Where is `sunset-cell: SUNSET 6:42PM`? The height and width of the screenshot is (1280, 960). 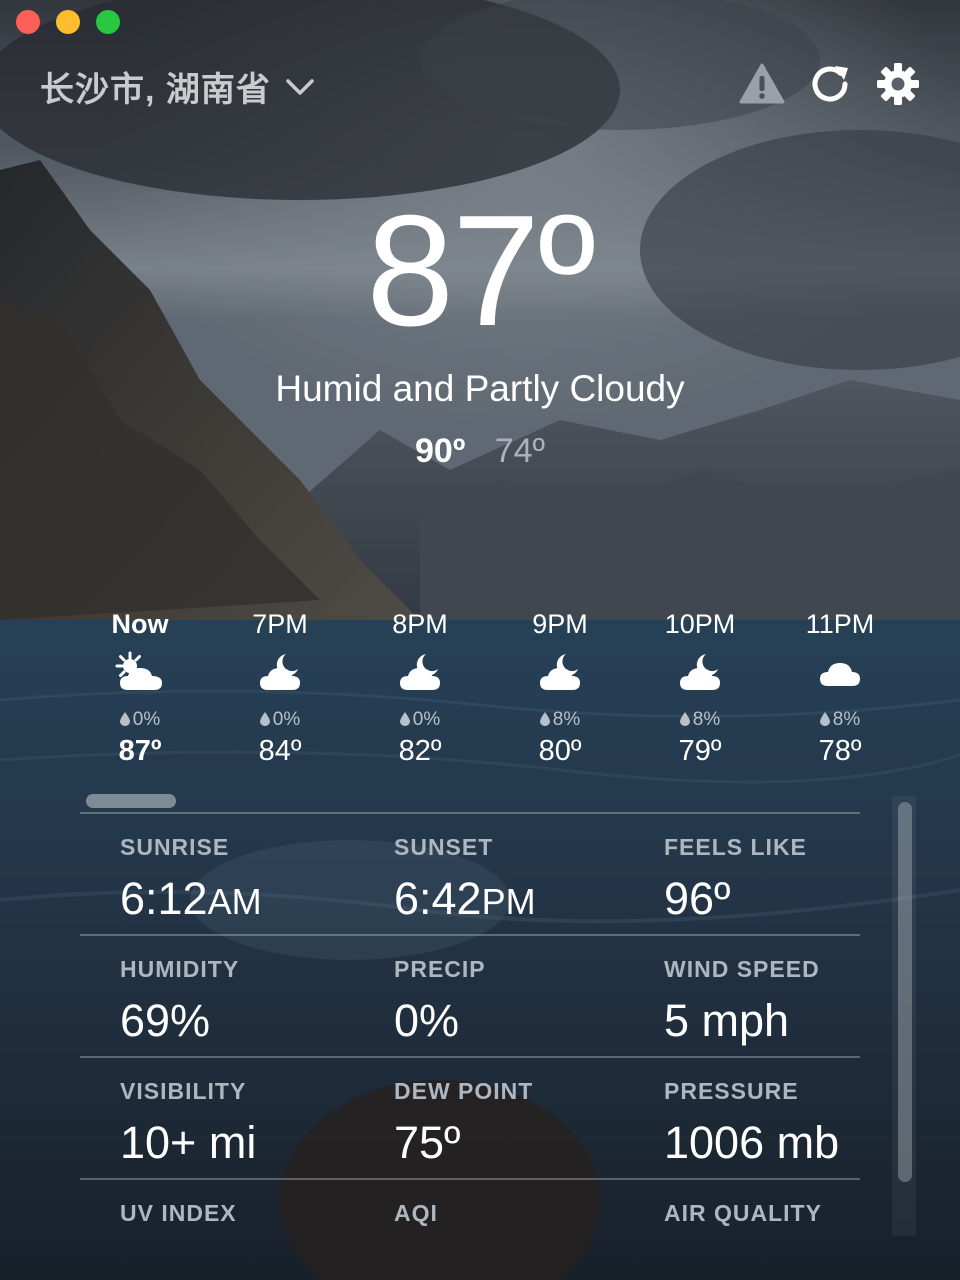 sunset-cell: SUNSET 6:42PM is located at coordinates (465, 879).